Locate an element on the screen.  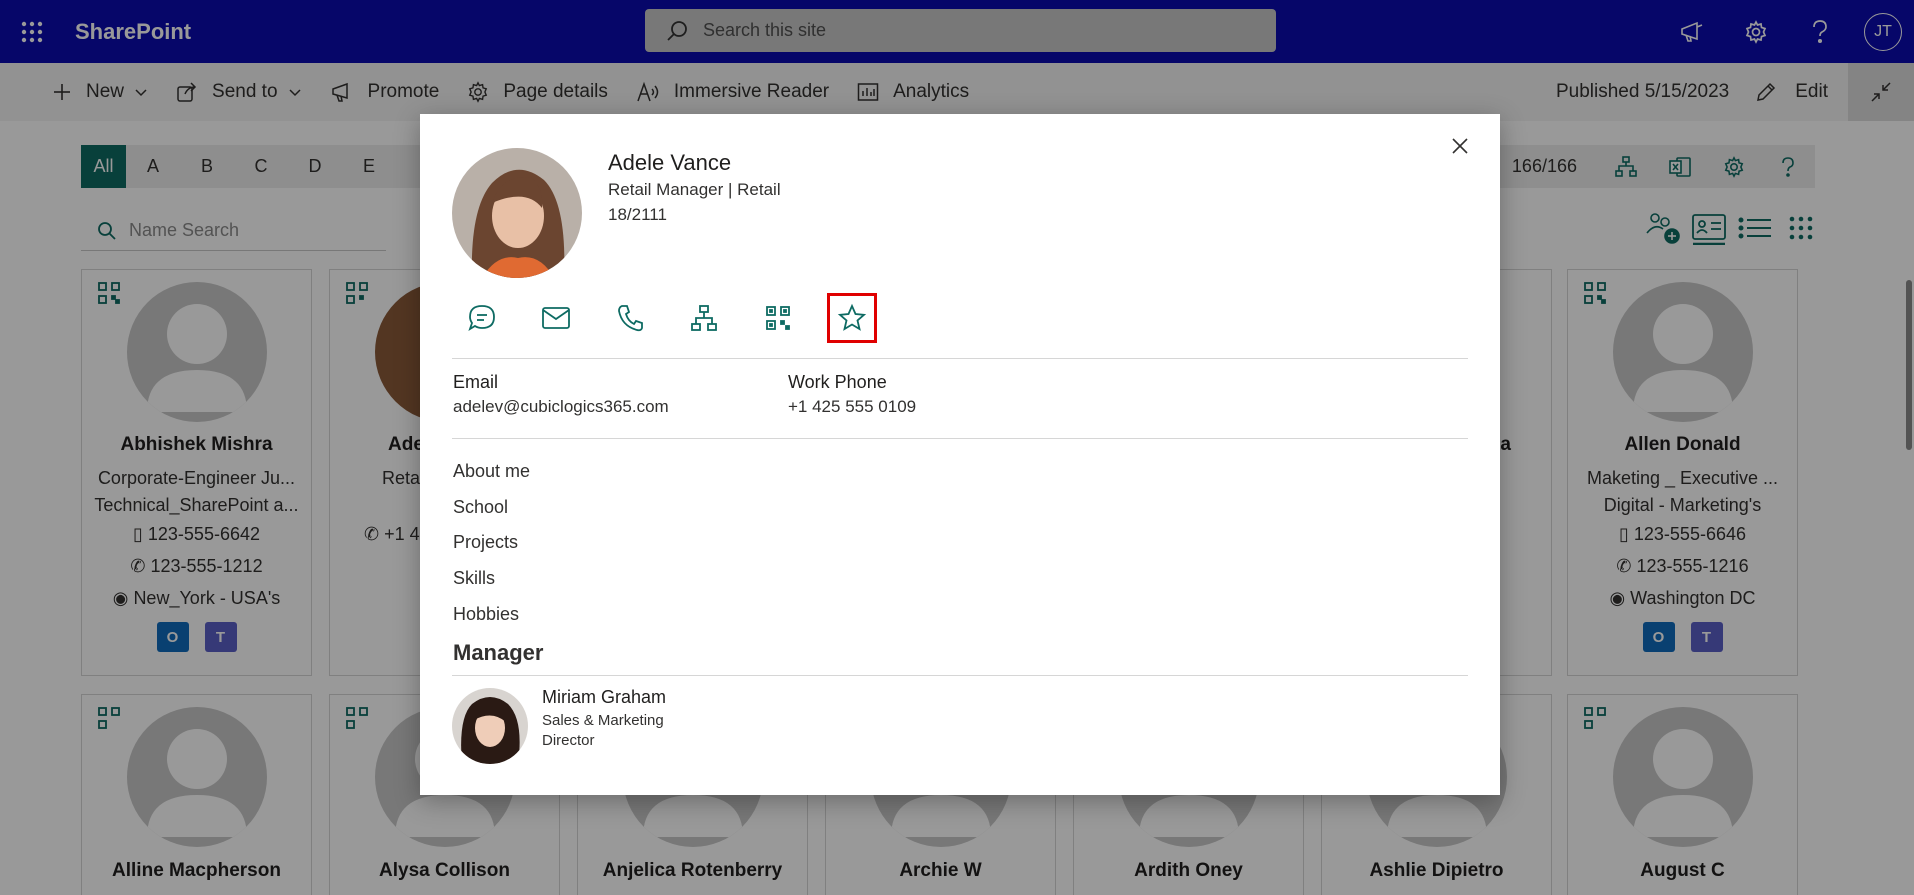
profile-title: Retail Manager | Retail is located at coordinates (694, 189).